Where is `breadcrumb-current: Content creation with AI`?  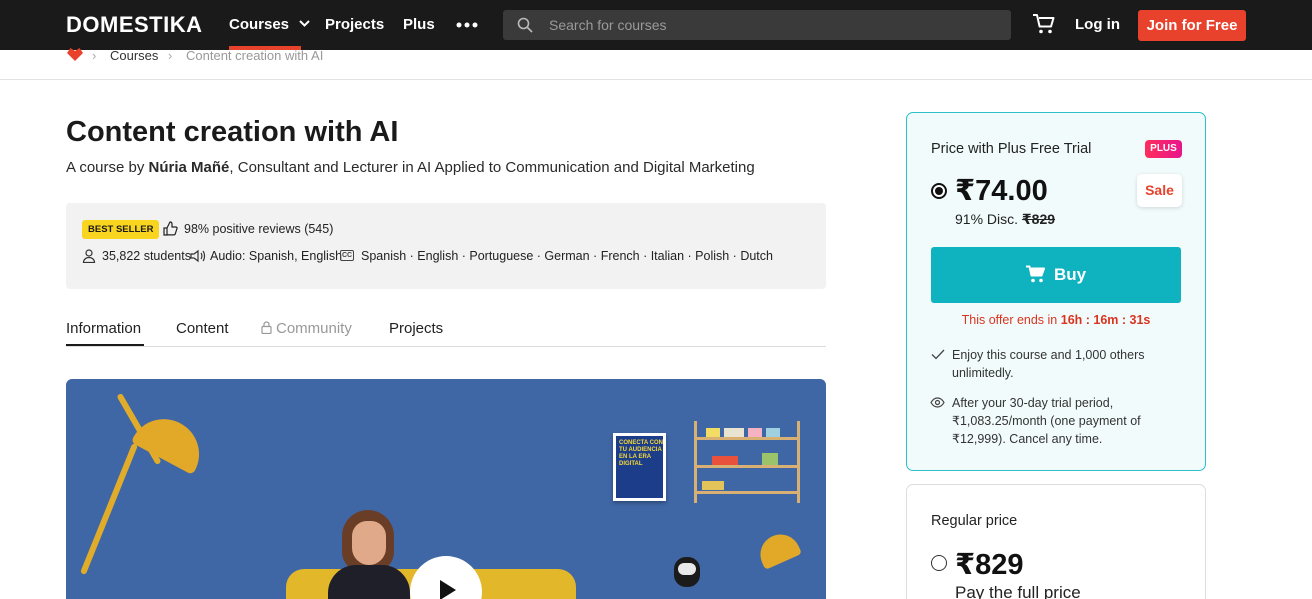
breadcrumb-current: Content creation with AI is located at coordinates (255, 55).